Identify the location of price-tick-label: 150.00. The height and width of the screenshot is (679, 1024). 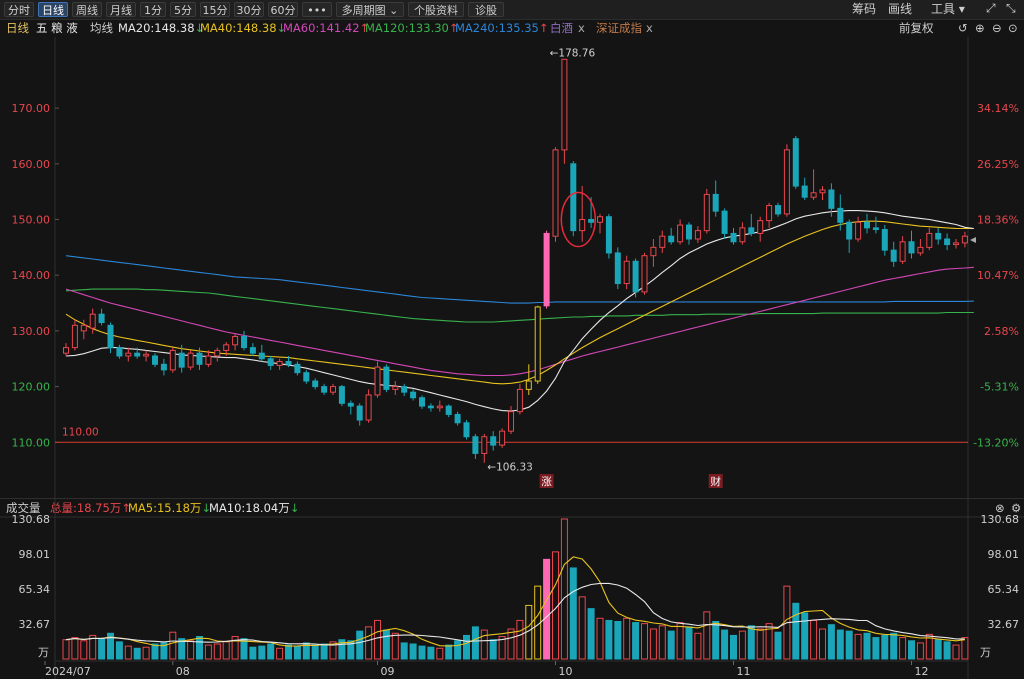
(31, 220).